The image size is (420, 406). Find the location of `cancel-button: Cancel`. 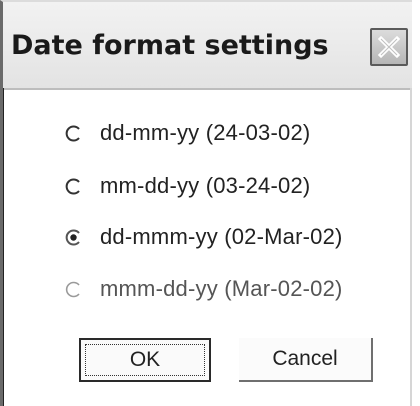

cancel-button: Cancel is located at coordinates (306, 360).